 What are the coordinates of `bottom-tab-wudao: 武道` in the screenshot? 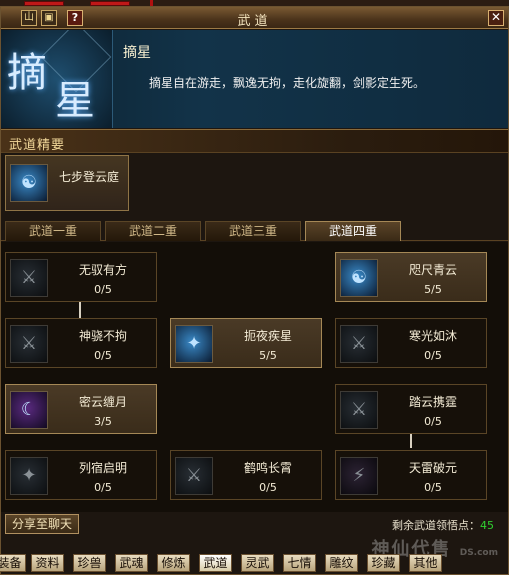 It's located at (215, 563).